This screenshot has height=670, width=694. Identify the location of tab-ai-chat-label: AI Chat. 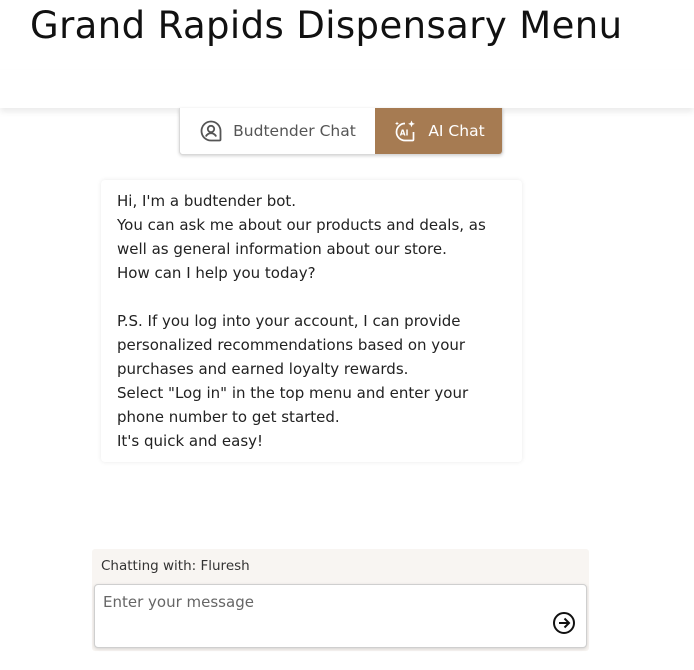
(456, 131).